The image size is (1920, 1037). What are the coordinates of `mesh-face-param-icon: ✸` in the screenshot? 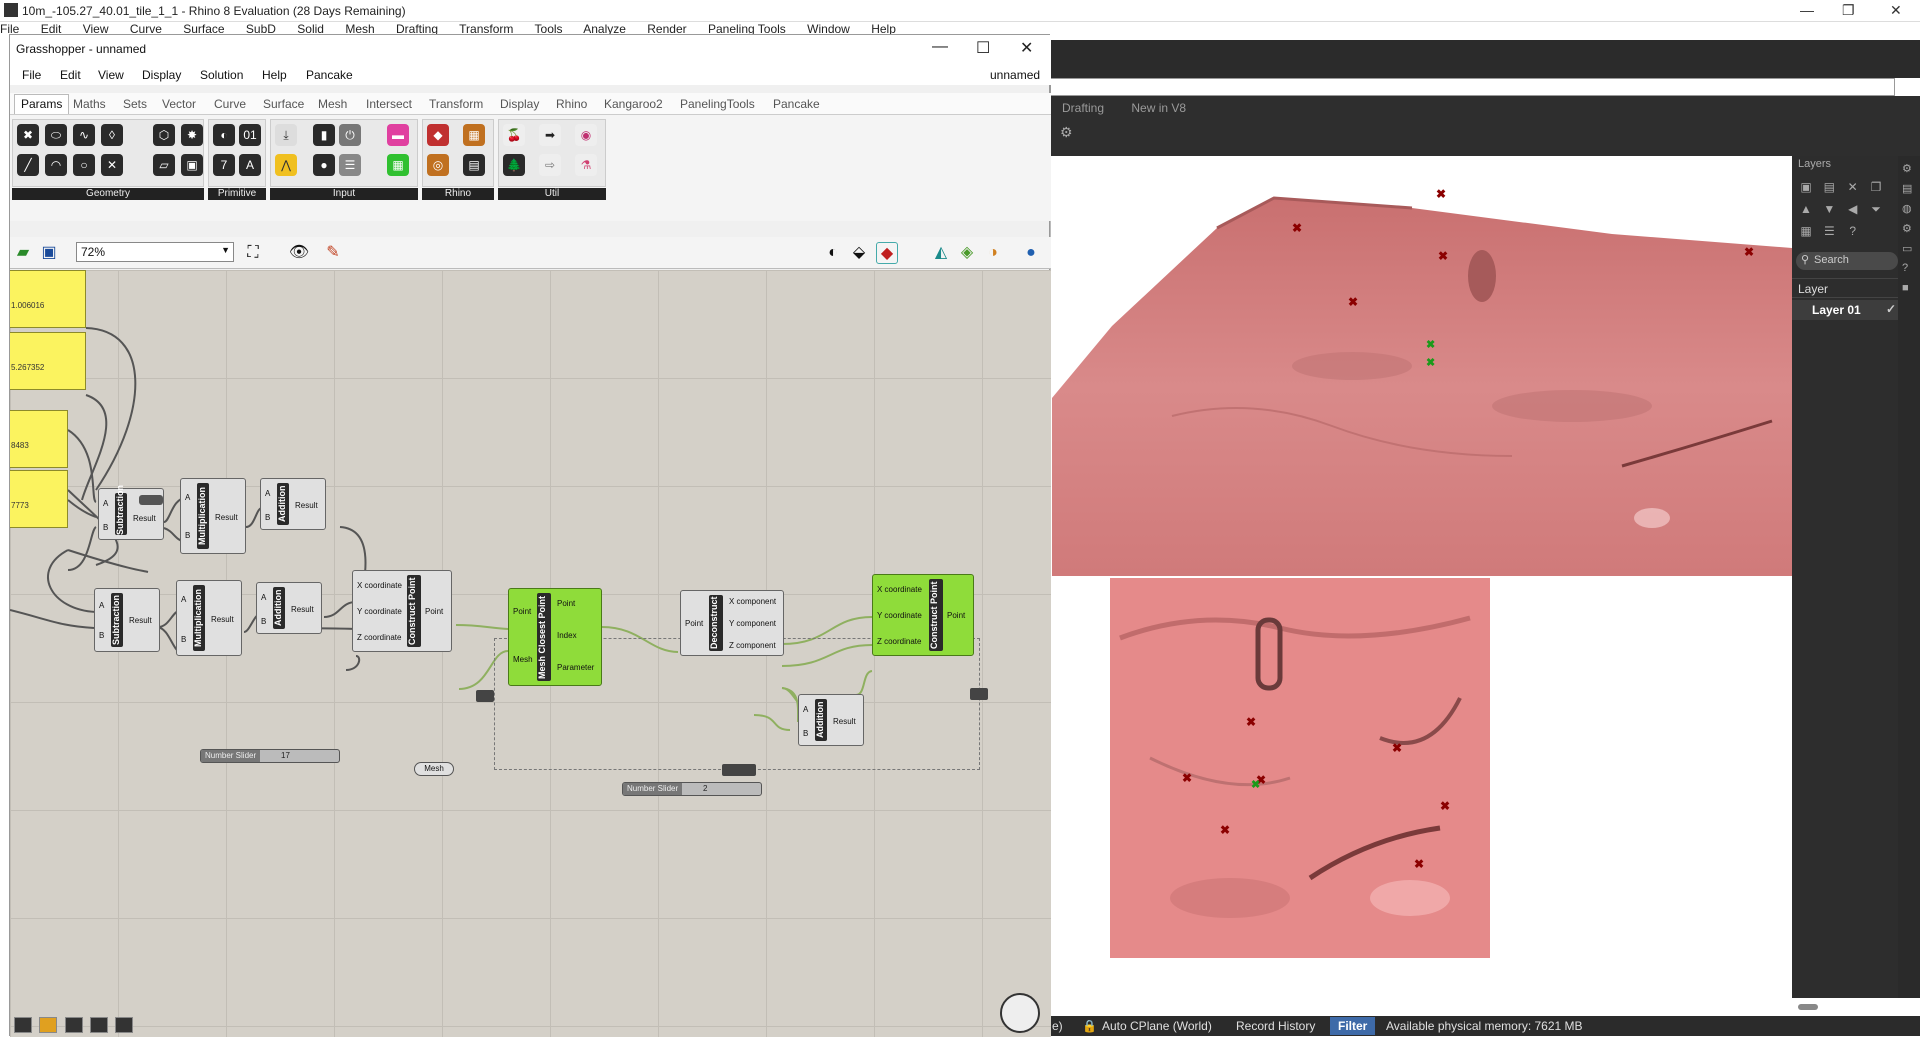 It's located at (192, 135).